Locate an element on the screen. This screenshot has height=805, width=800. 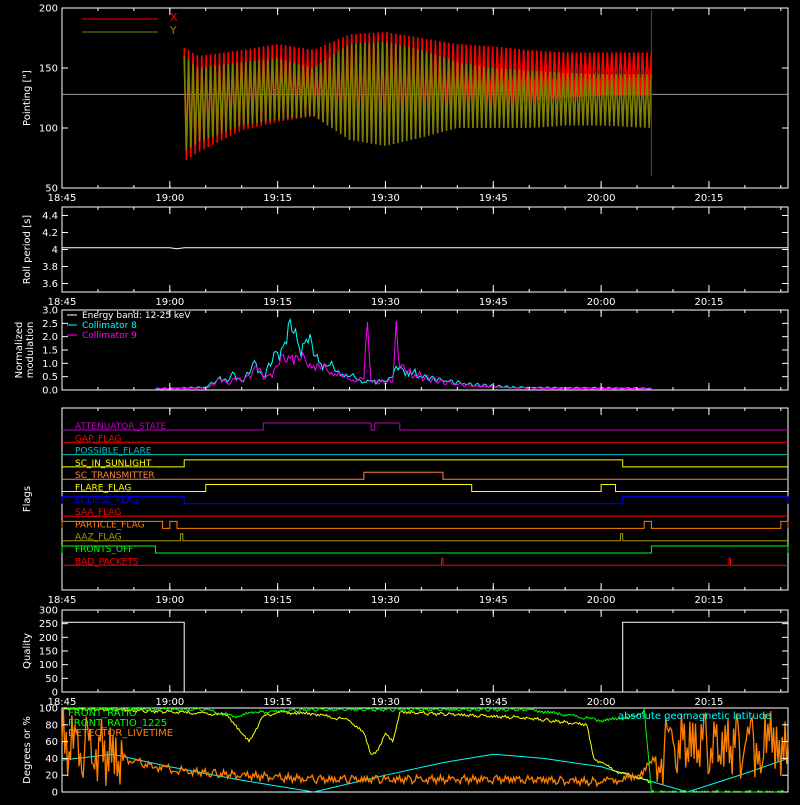
legend-label: Collimator 9 is located at coordinates (109, 336).